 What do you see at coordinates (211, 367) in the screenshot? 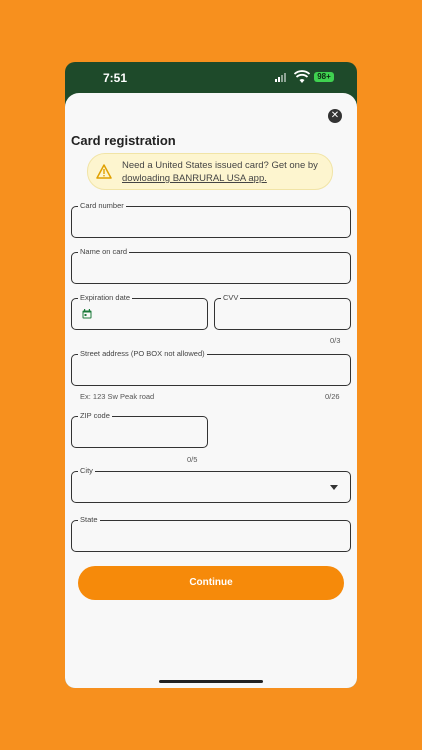
I see `street-address-field: Street address (PO BOX not allowed)` at bounding box center [211, 367].